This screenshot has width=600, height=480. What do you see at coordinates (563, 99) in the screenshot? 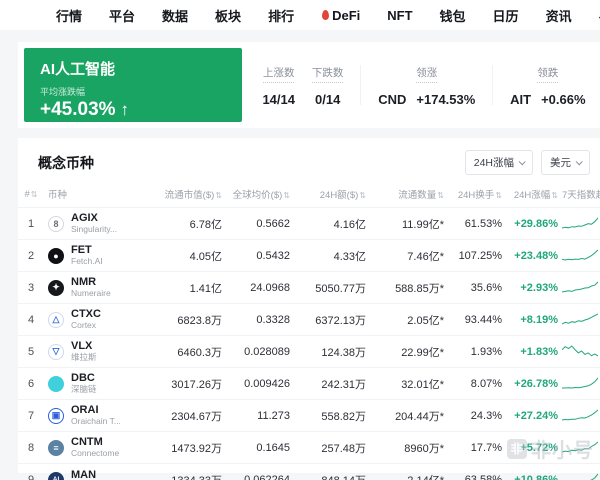
I see `laggard-pct: +0.66%` at bounding box center [563, 99].